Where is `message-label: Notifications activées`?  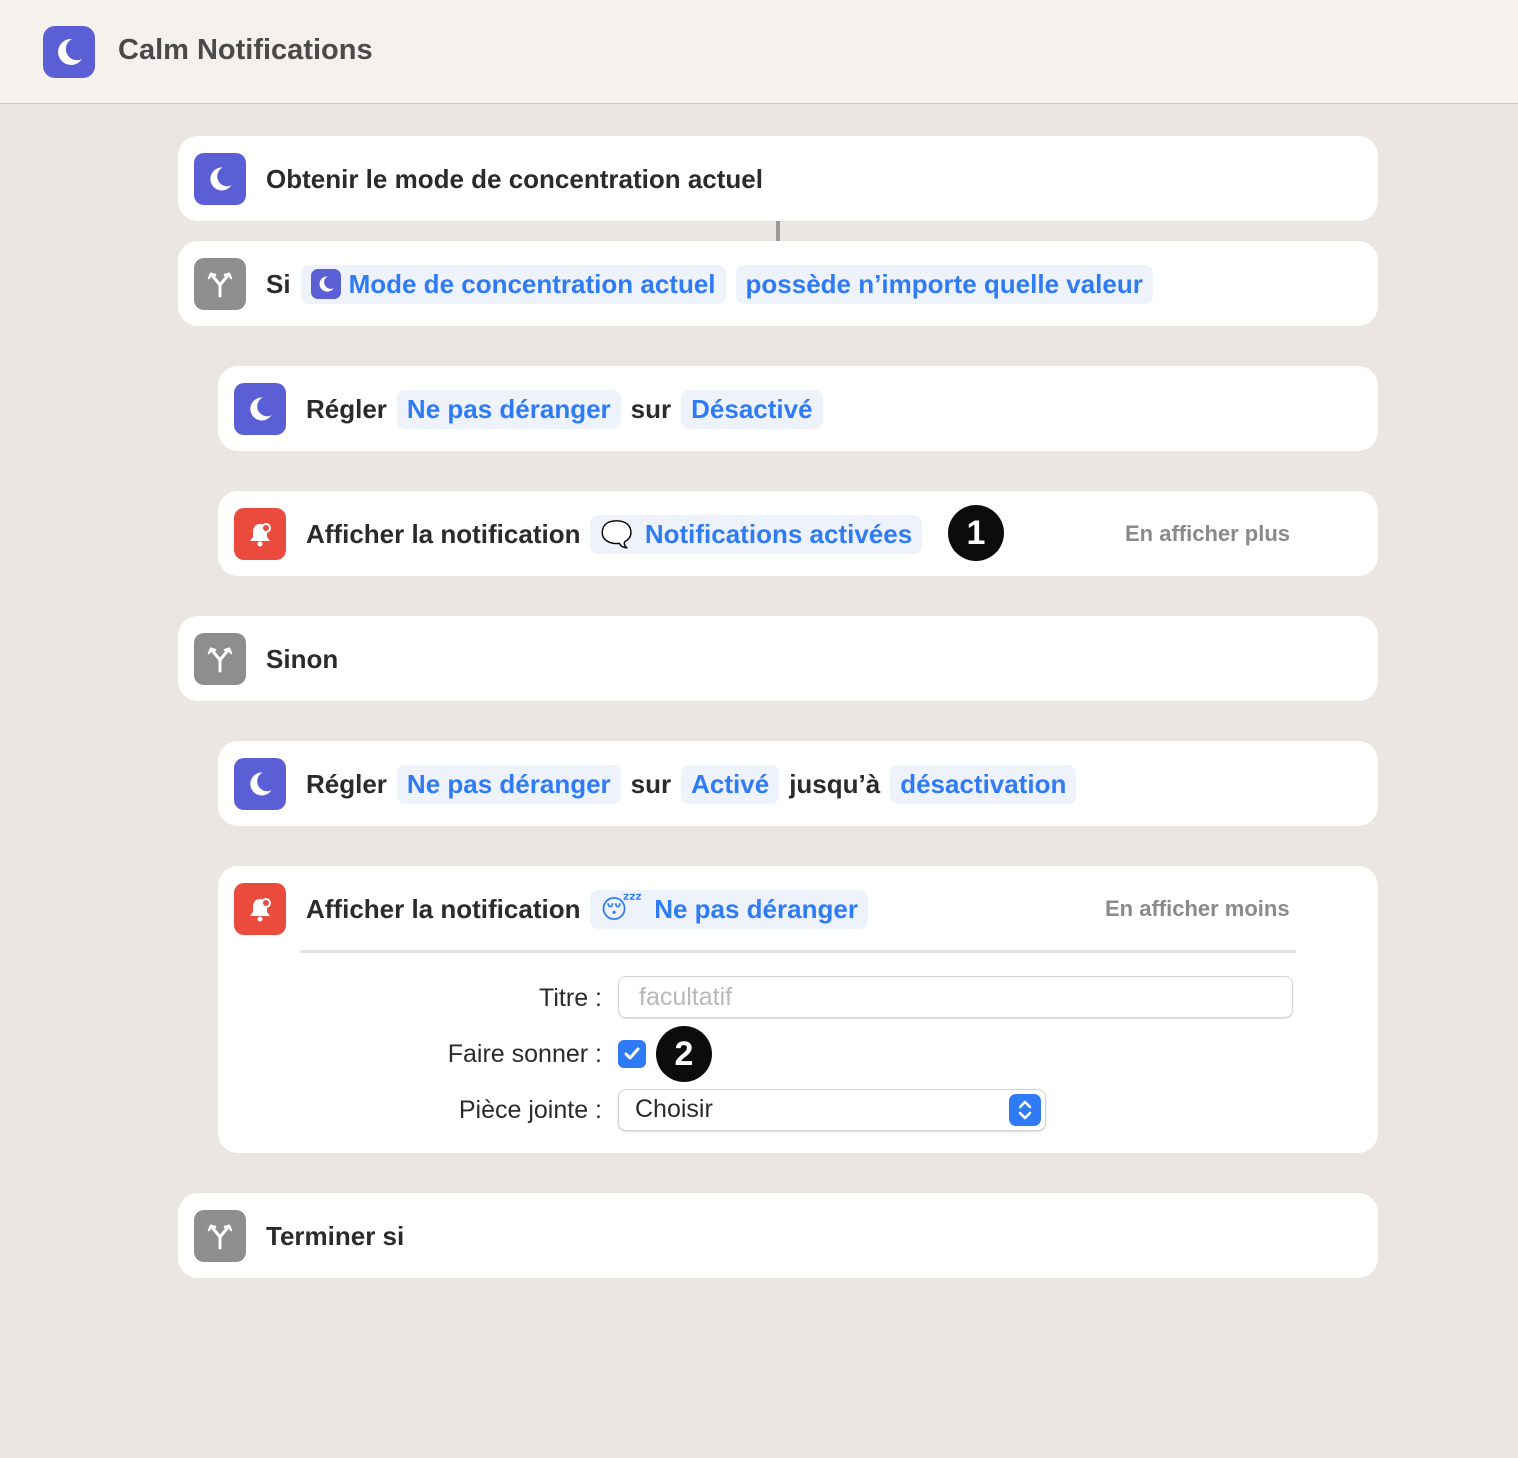
message-label: Notifications activées is located at coordinates (778, 533).